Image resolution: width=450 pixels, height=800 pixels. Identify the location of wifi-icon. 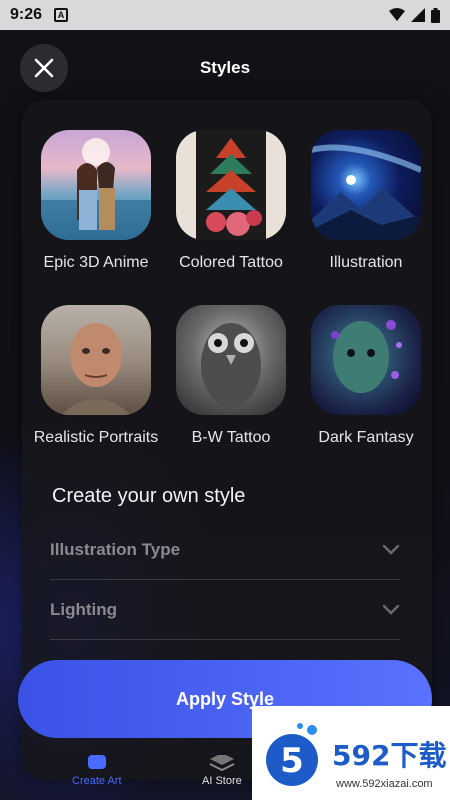
(397, 14).